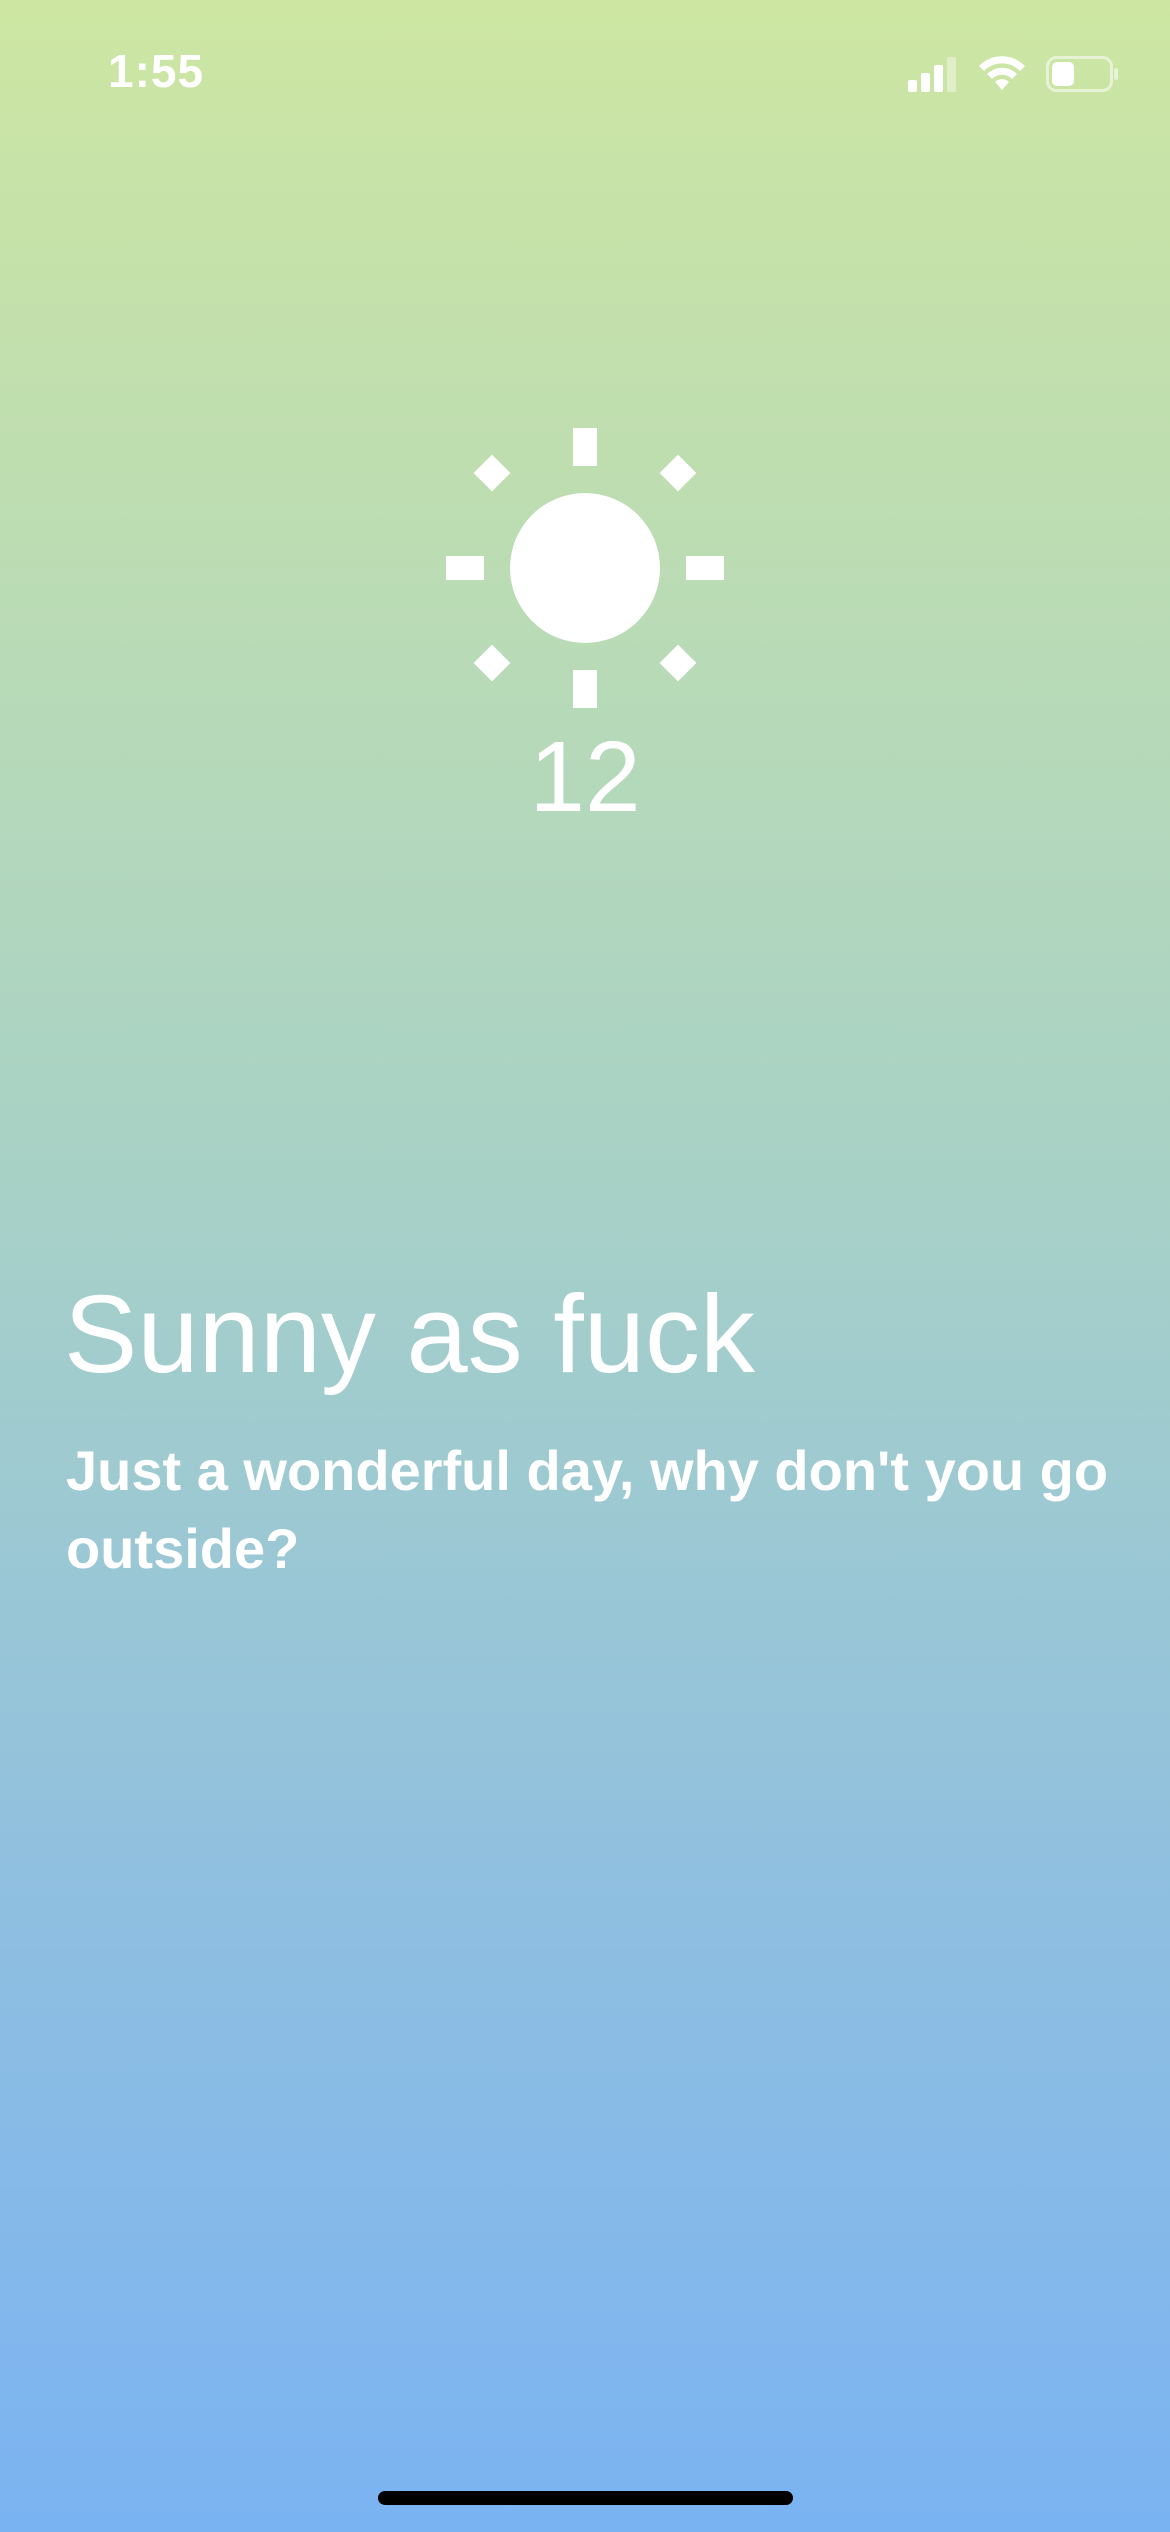 The width and height of the screenshot is (1170, 2532). Describe the element at coordinates (585, 2498) in the screenshot. I see `home-indicator` at that location.